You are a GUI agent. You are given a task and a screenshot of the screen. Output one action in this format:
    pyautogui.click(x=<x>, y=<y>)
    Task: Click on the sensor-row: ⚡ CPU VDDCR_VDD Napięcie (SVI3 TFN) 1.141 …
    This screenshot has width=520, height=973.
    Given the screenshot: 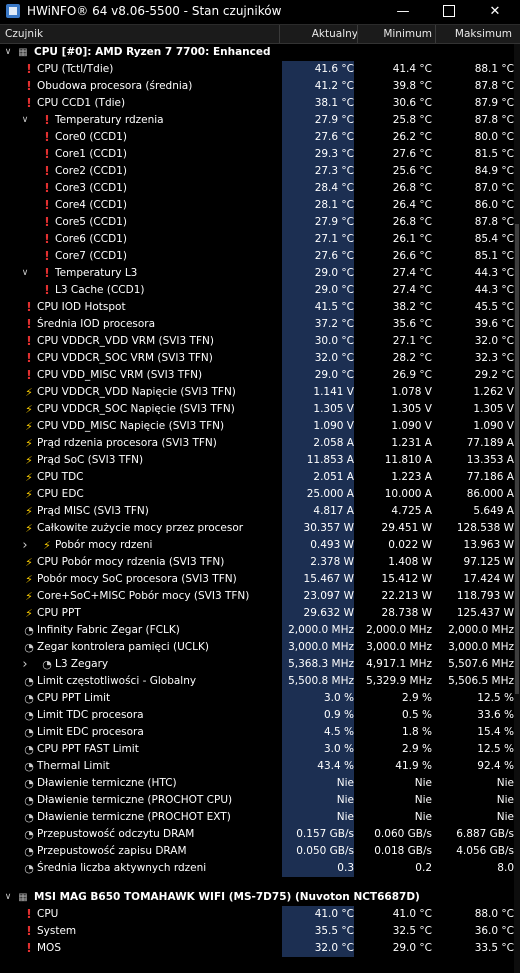 What is the action you would take?
    pyautogui.click(x=260, y=392)
    